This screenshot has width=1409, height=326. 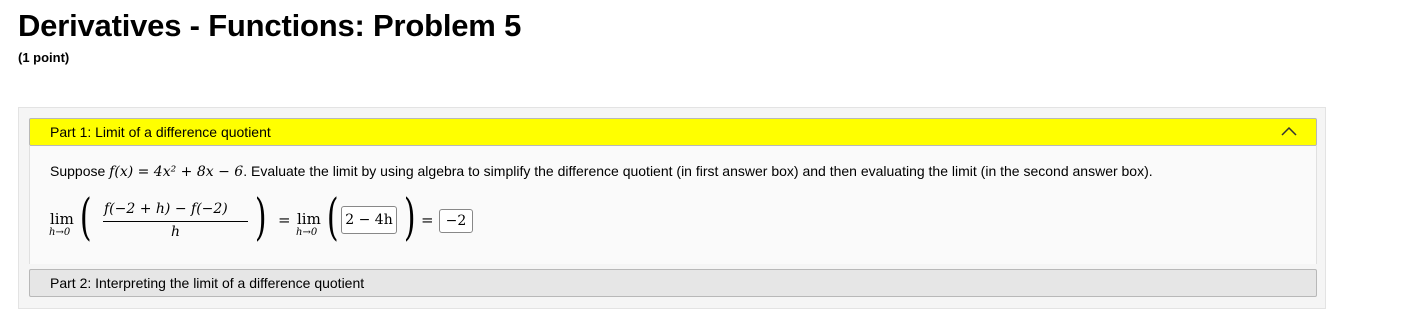 What do you see at coordinates (44, 57) in the screenshot?
I see `problem-points: (1 point)` at bounding box center [44, 57].